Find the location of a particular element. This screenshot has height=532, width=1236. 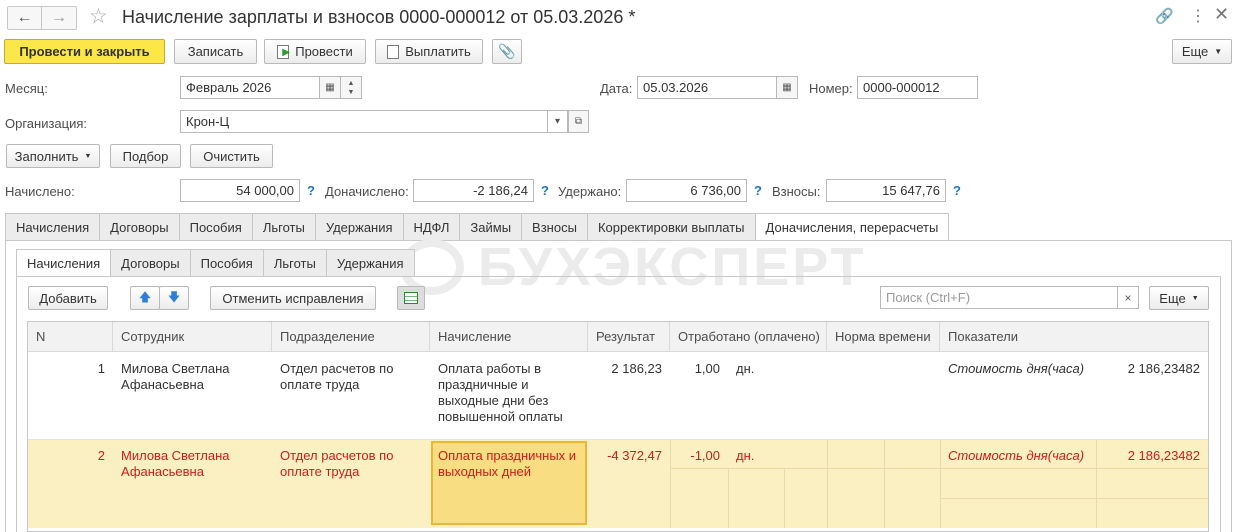

contrib-label: Взносы: is located at coordinates (796, 191).